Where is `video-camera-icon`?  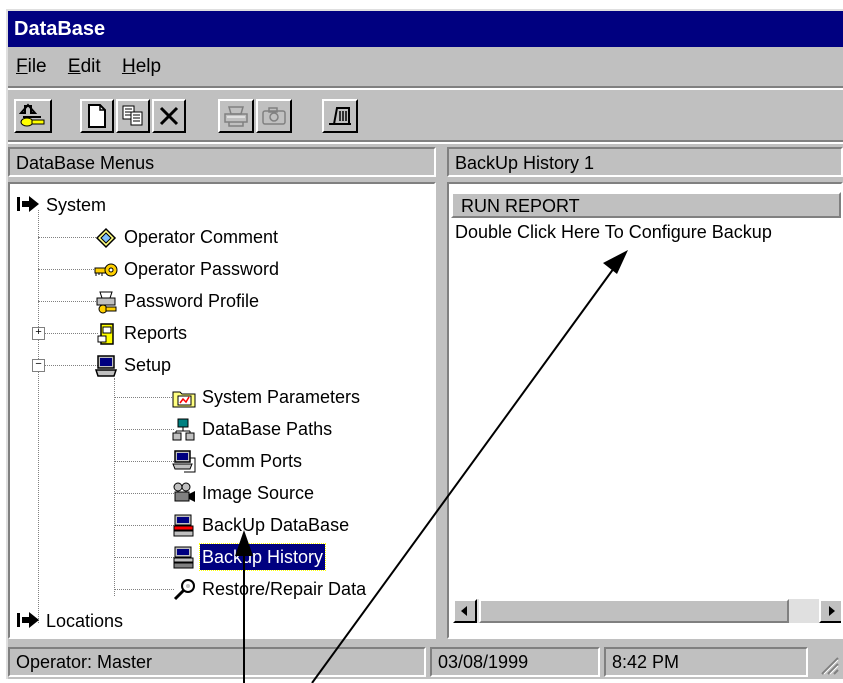
video-camera-icon is located at coordinates (183, 493).